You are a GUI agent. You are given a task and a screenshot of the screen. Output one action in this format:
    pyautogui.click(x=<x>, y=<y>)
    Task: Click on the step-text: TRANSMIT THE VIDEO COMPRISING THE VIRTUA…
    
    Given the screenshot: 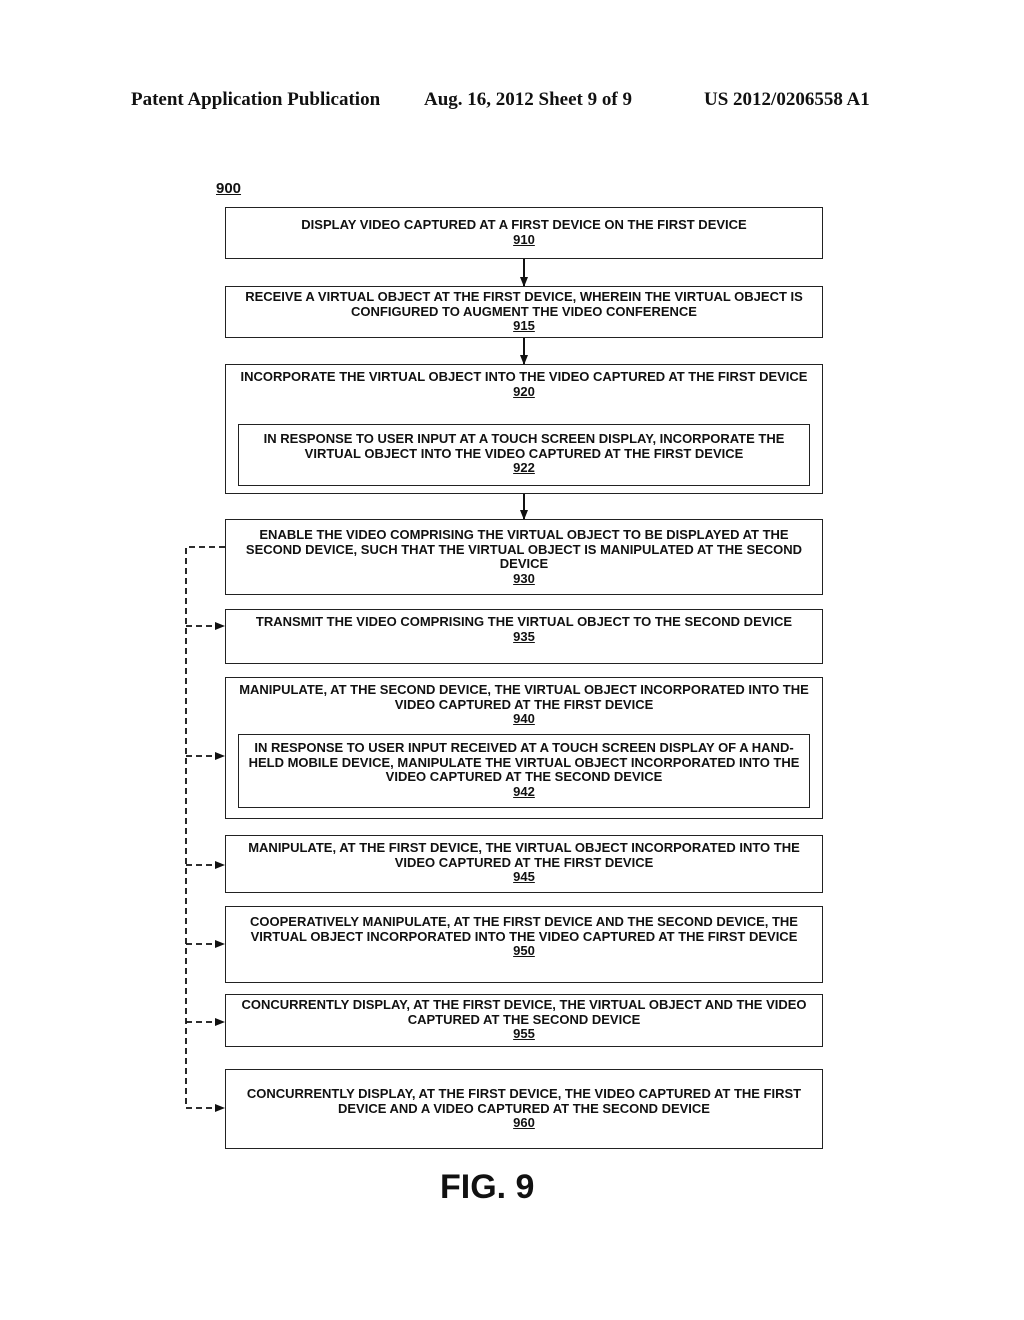 What is the action you would take?
    pyautogui.click(x=524, y=621)
    